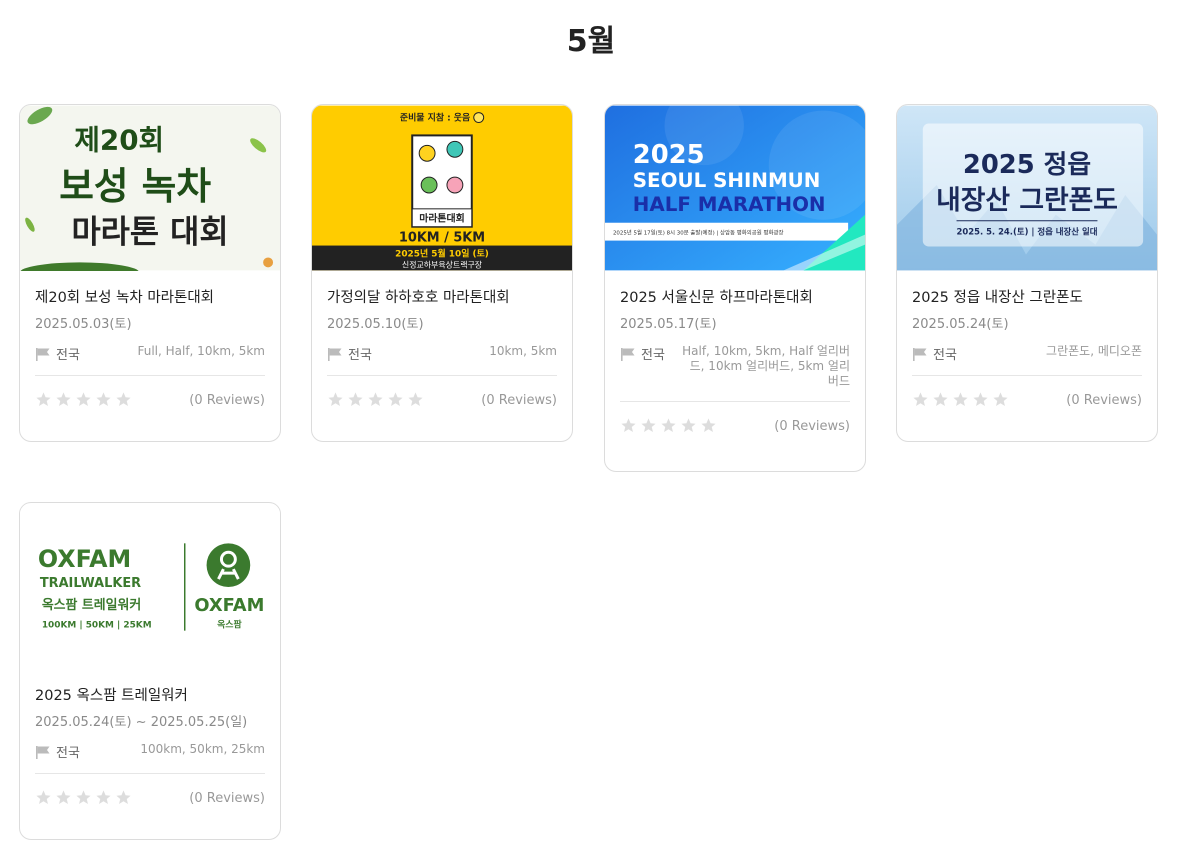  What do you see at coordinates (202, 749) in the screenshot?
I see `event-courses: 100km, 50km, 25km` at bounding box center [202, 749].